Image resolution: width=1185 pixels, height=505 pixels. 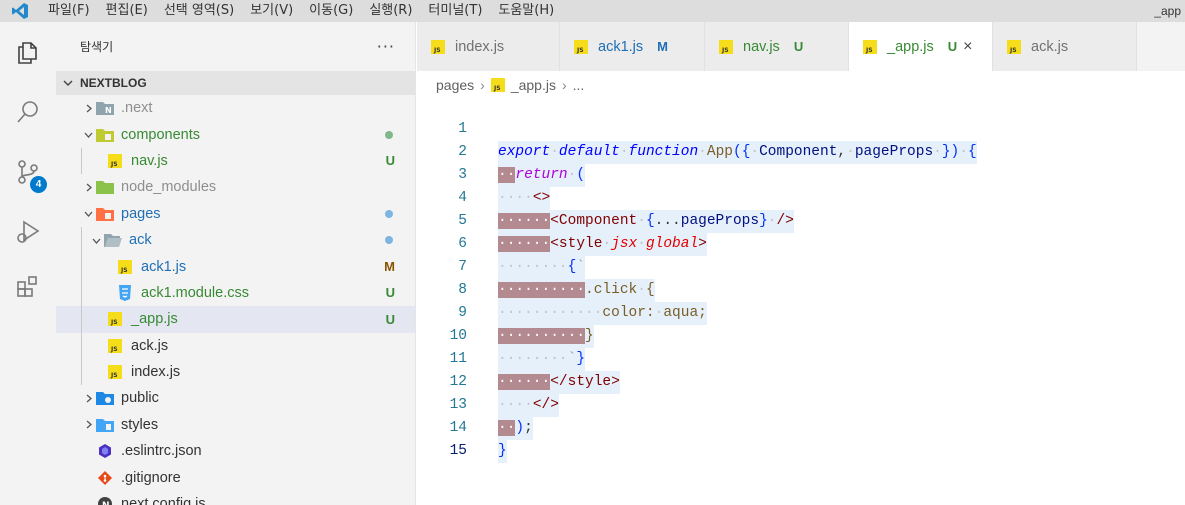 I want to click on menu-selection: 선택 영역(S), so click(x=199, y=11).